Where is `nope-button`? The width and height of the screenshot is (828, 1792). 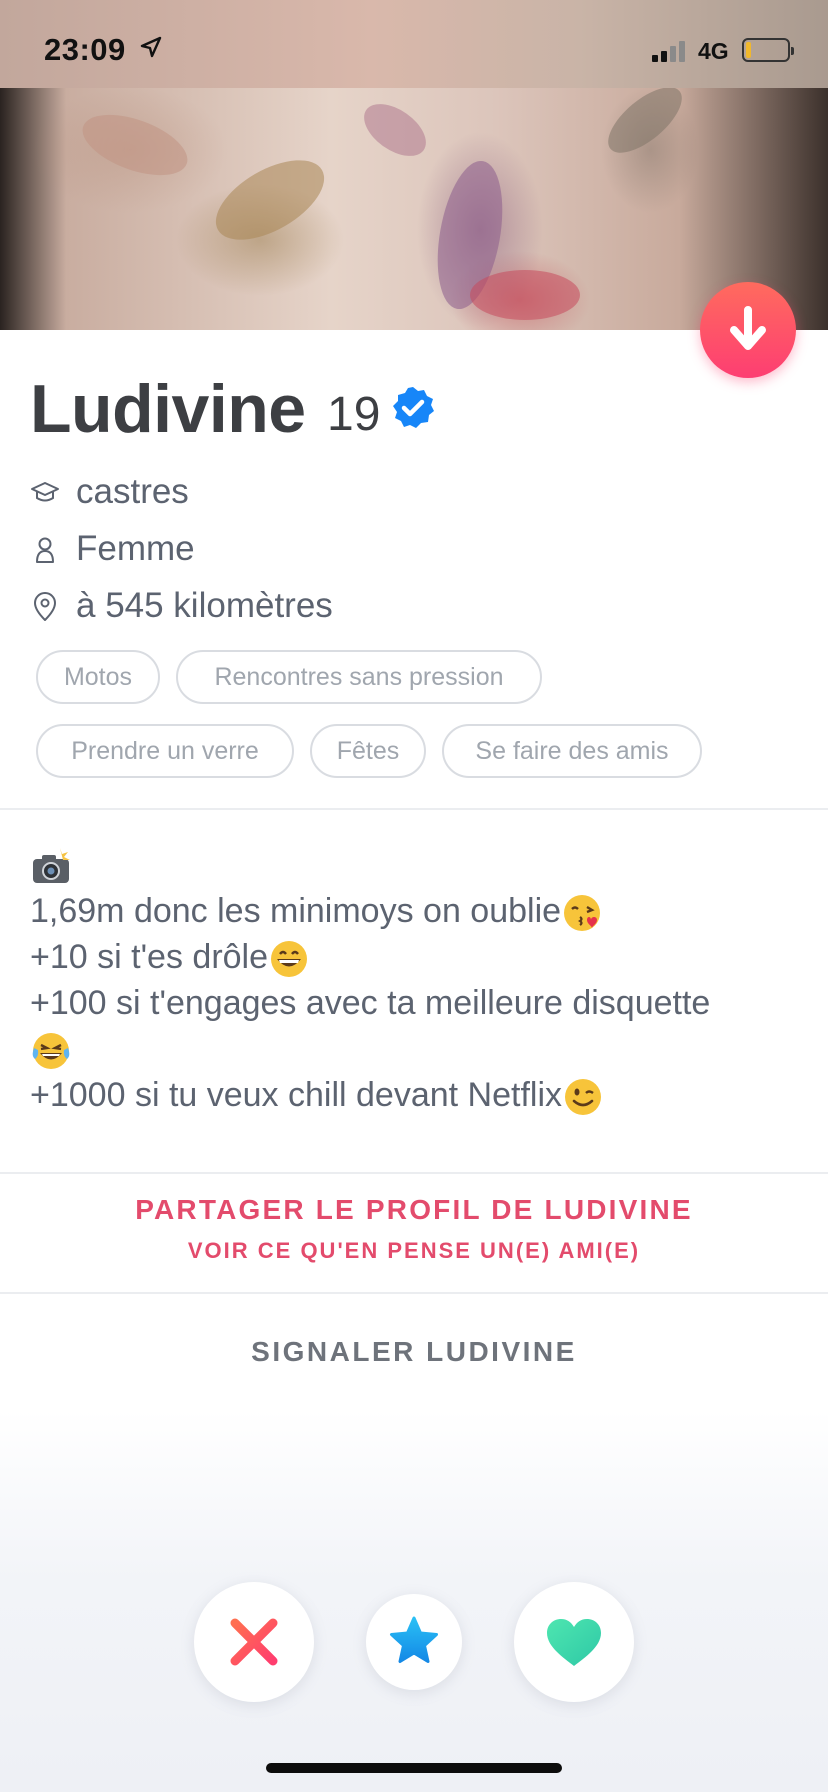 nope-button is located at coordinates (254, 1642).